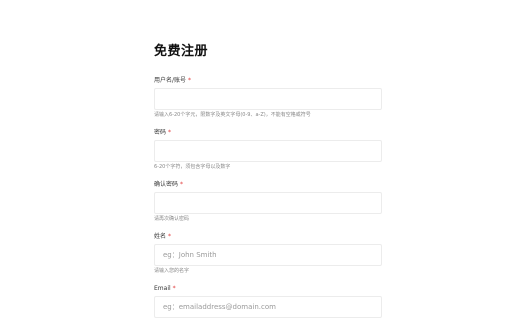 This screenshot has width=512, height=320. I want to click on name-label: 姓名 *, so click(269, 236).